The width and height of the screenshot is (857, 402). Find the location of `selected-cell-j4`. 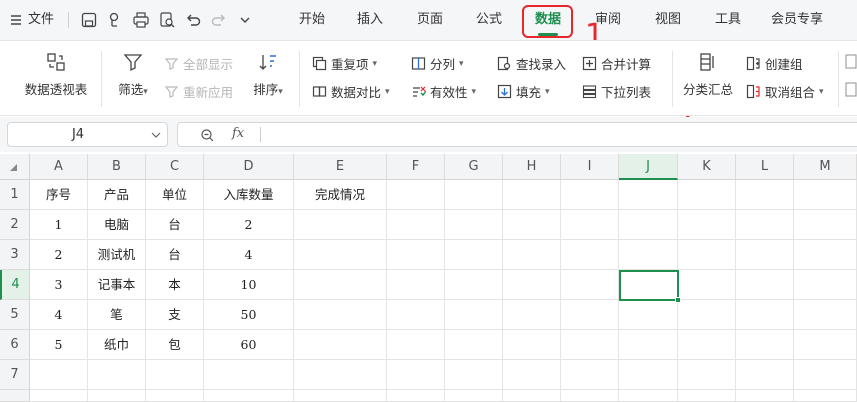

selected-cell-j4 is located at coordinates (649, 285).